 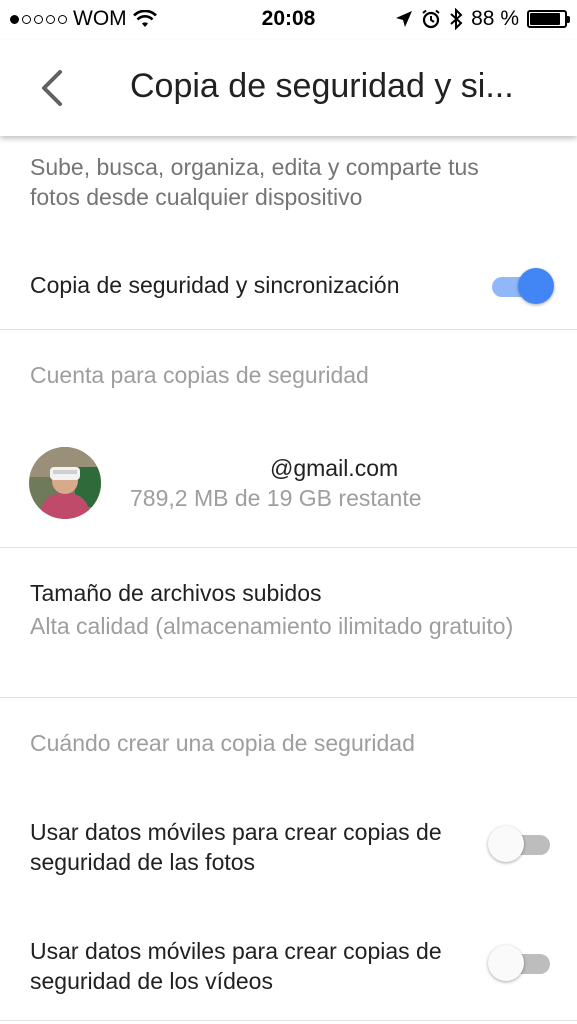 What do you see at coordinates (495, 18) in the screenshot?
I see `battery-percent: 88 %` at bounding box center [495, 18].